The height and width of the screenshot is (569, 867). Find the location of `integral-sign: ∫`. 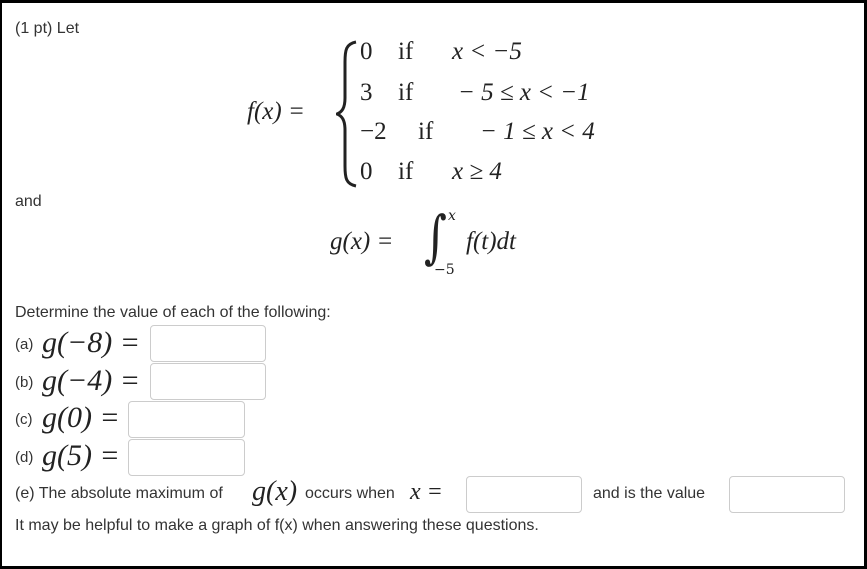

integral-sign: ∫ is located at coordinates (435, 237).